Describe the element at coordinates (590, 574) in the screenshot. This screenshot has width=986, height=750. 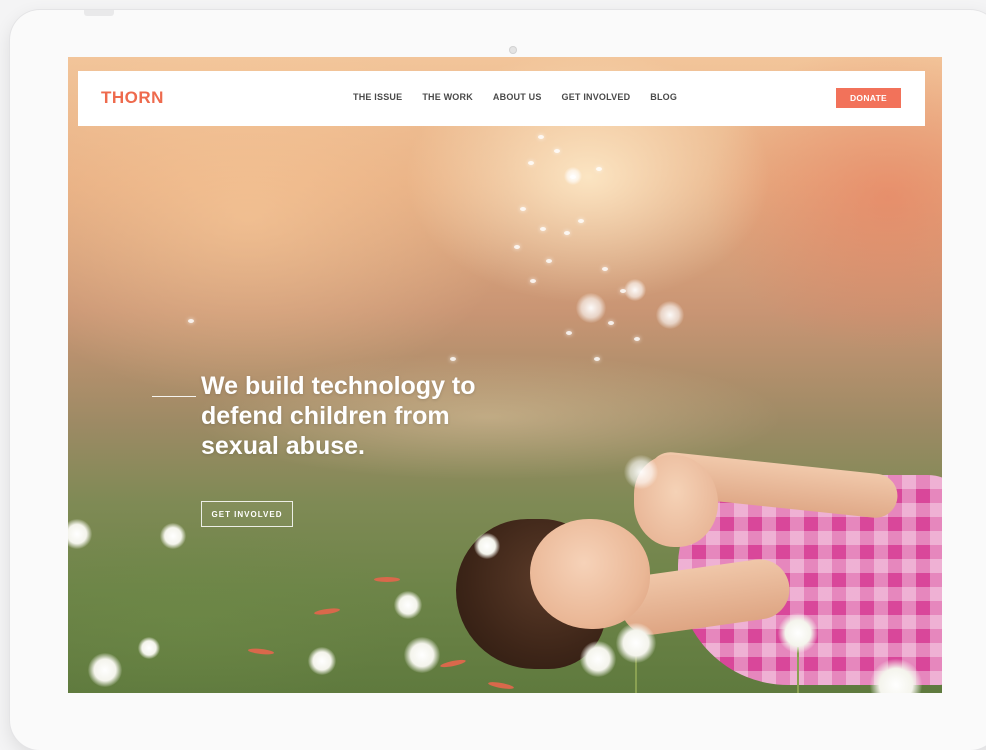
I see `photo-girl-face` at that location.